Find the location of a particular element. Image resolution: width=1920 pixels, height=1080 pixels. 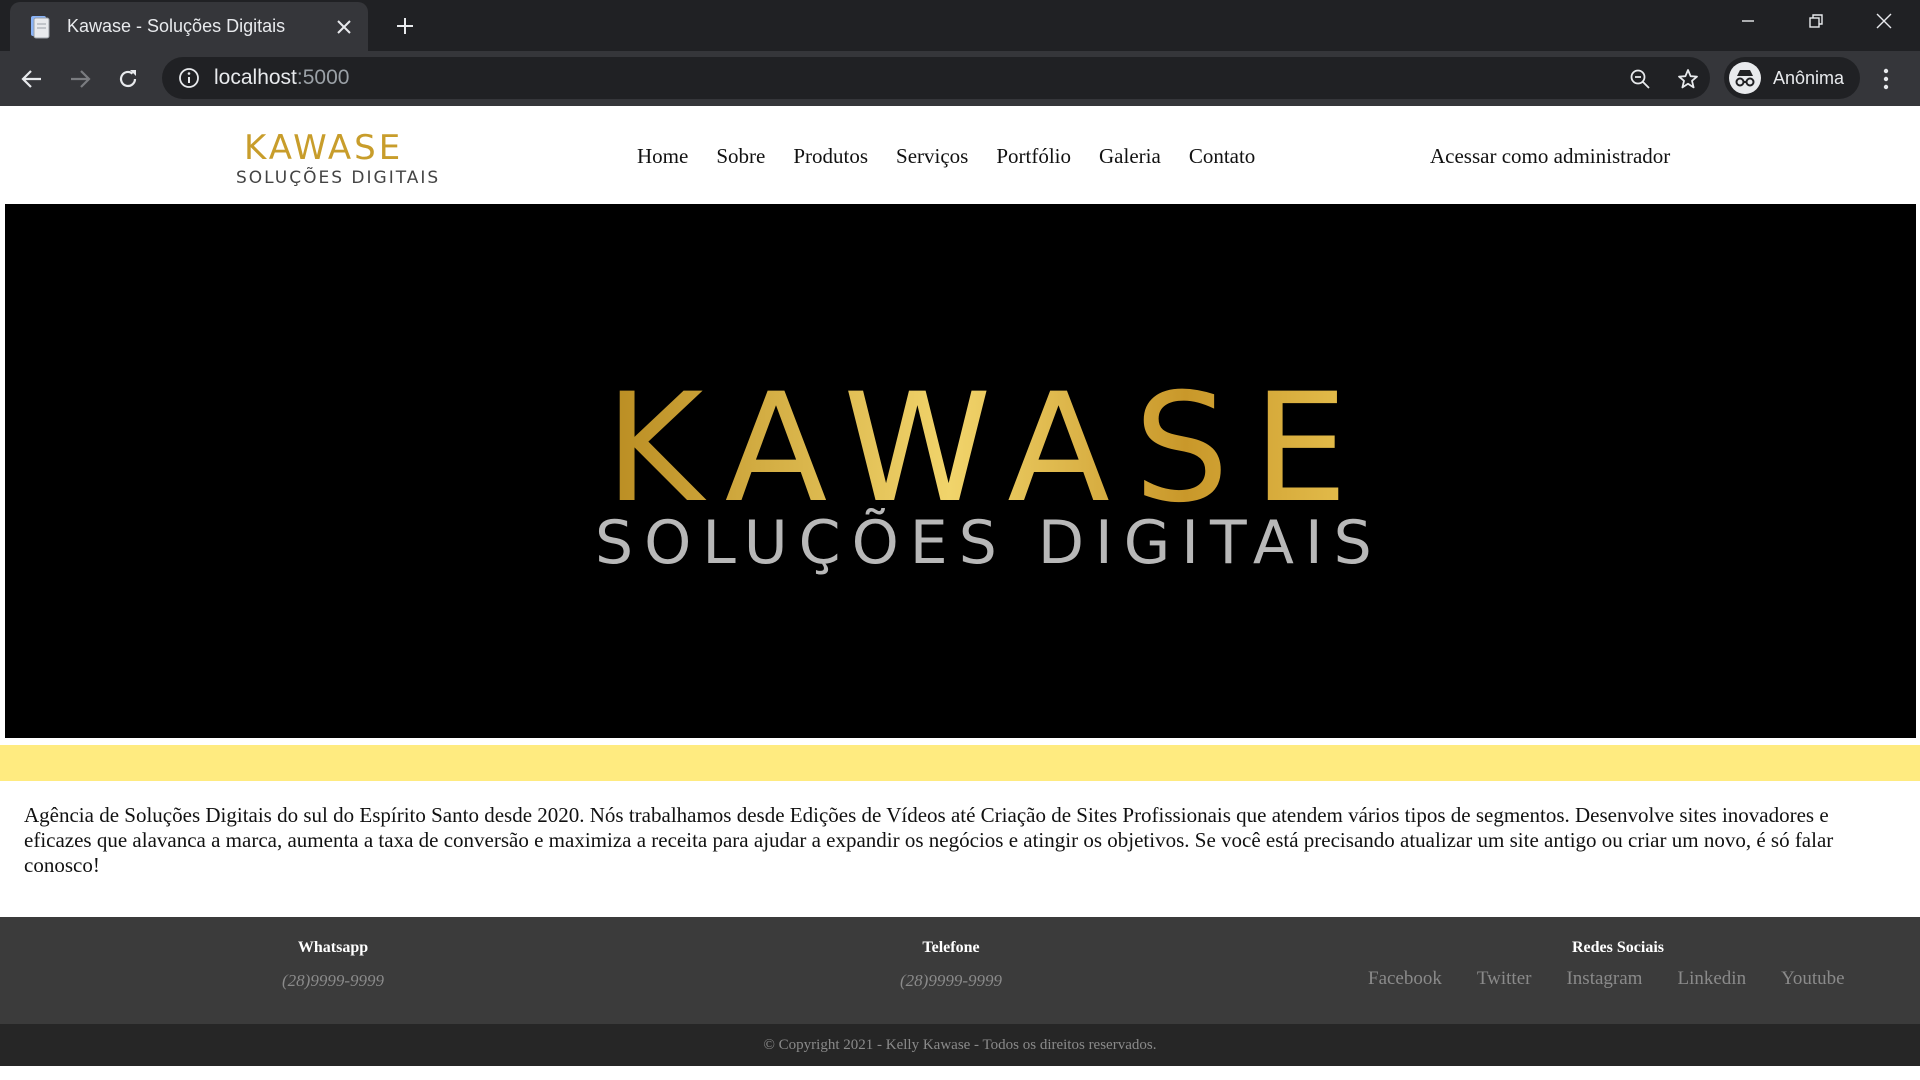

whatsapp-number: (28)9999-9999 is located at coordinates (333, 980).